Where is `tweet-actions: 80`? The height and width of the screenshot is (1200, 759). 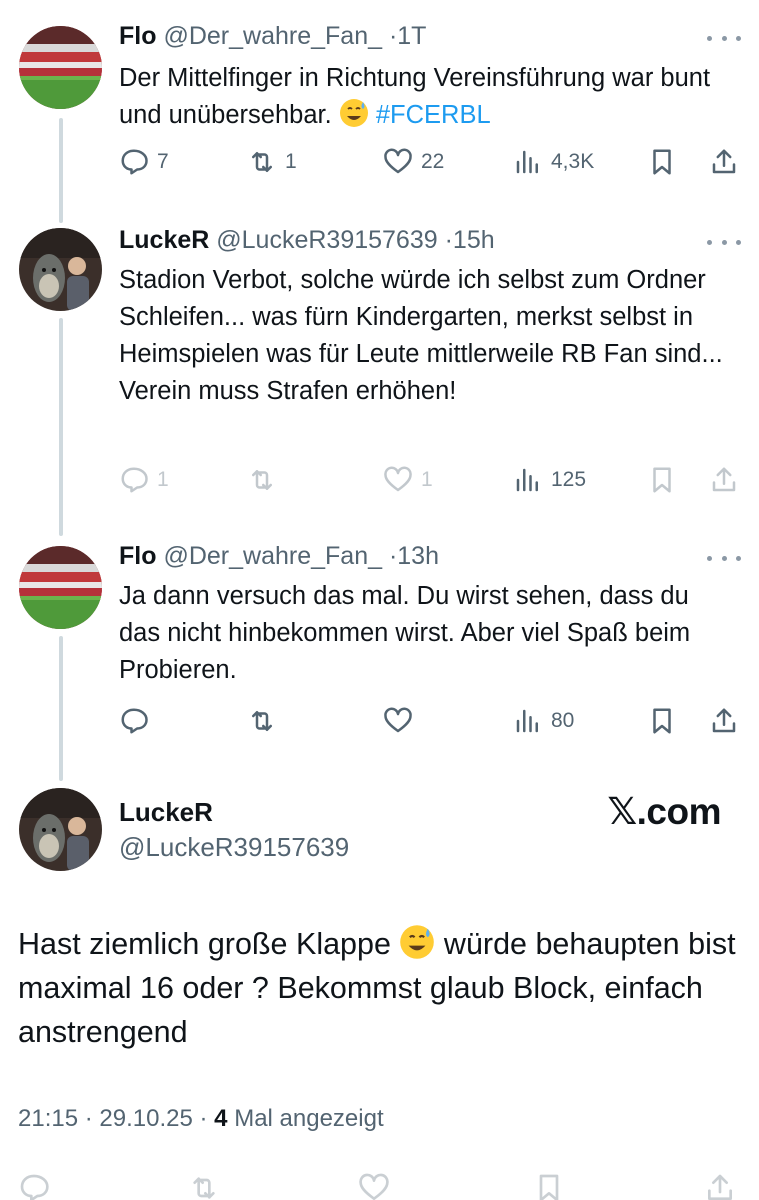 tweet-actions: 80 is located at coordinates (429, 721).